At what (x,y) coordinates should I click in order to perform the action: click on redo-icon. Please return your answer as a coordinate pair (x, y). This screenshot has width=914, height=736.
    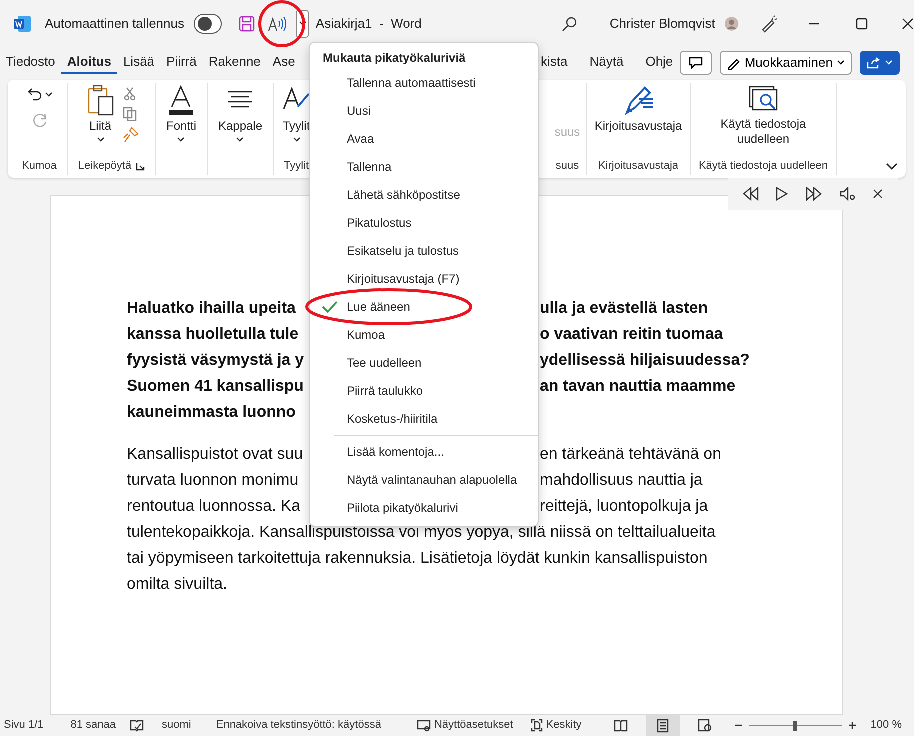
    Looking at the image, I should click on (39, 120).